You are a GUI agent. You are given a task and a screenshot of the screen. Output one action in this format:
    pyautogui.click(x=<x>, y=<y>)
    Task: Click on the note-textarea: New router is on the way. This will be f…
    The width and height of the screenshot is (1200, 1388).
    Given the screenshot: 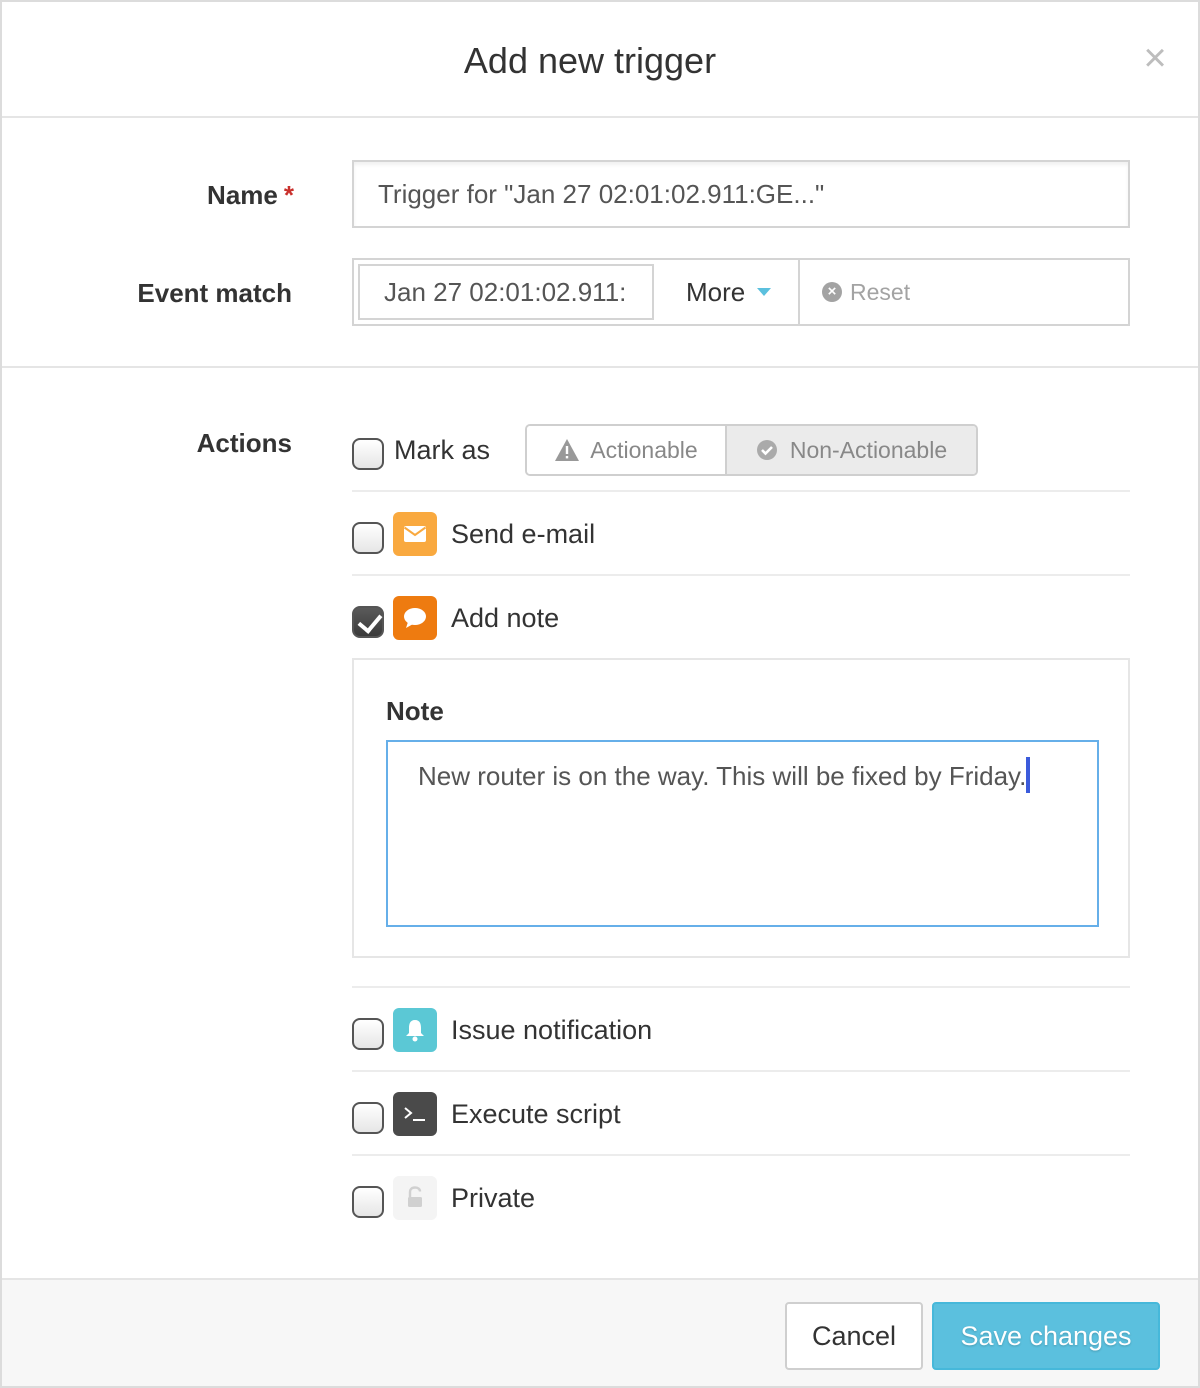 What is the action you would take?
    pyautogui.click(x=742, y=833)
    